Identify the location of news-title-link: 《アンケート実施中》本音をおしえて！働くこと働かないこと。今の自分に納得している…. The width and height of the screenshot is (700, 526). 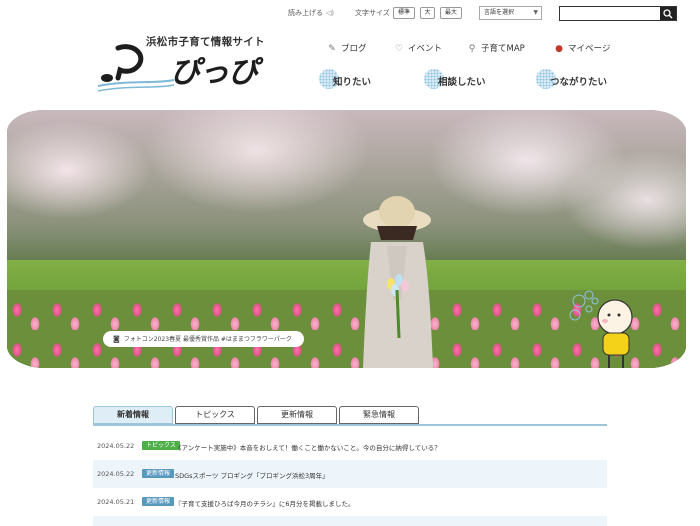
(308, 447).